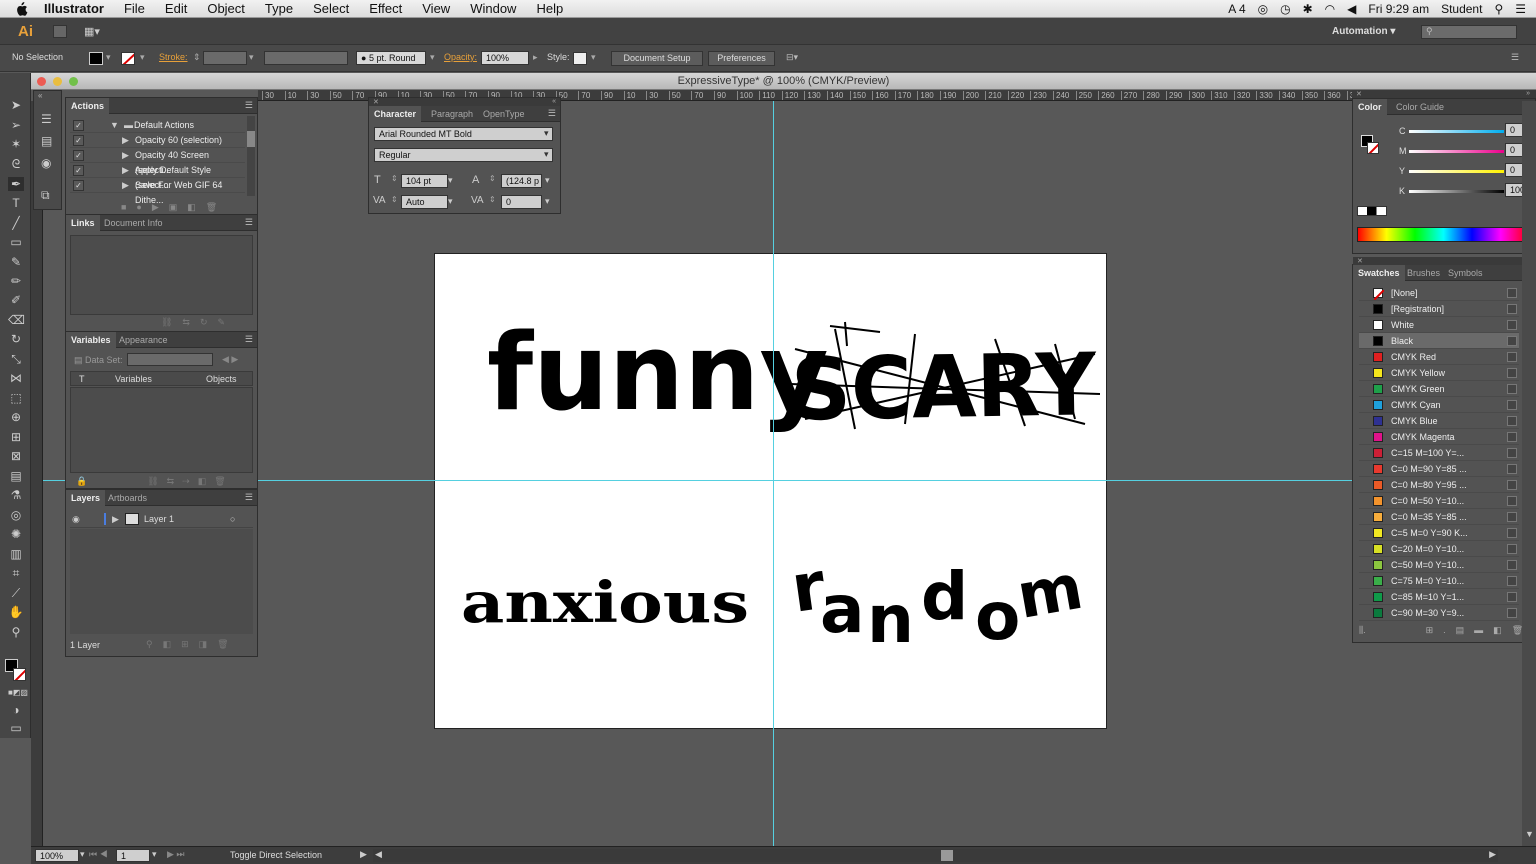  Describe the element at coordinates (173, 57) in the screenshot. I see `stroke-label: Stroke:` at that location.